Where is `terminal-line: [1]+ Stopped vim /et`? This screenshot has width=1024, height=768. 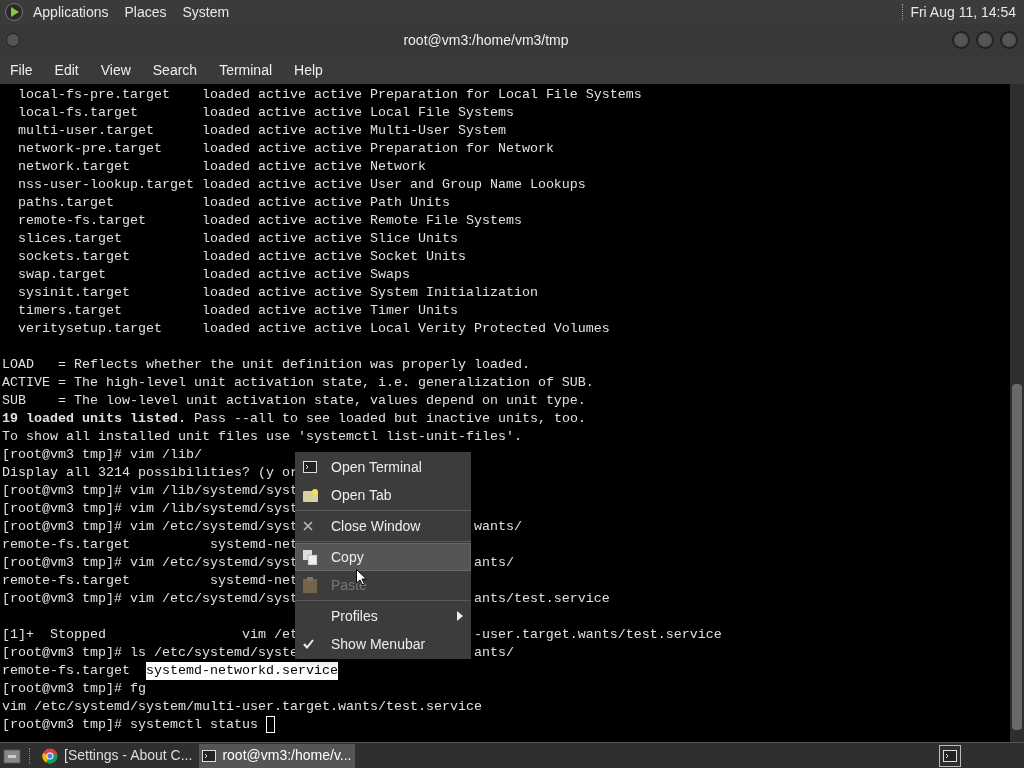
terminal-line: [1]+ Stopped vim /et is located at coordinates (150, 634).